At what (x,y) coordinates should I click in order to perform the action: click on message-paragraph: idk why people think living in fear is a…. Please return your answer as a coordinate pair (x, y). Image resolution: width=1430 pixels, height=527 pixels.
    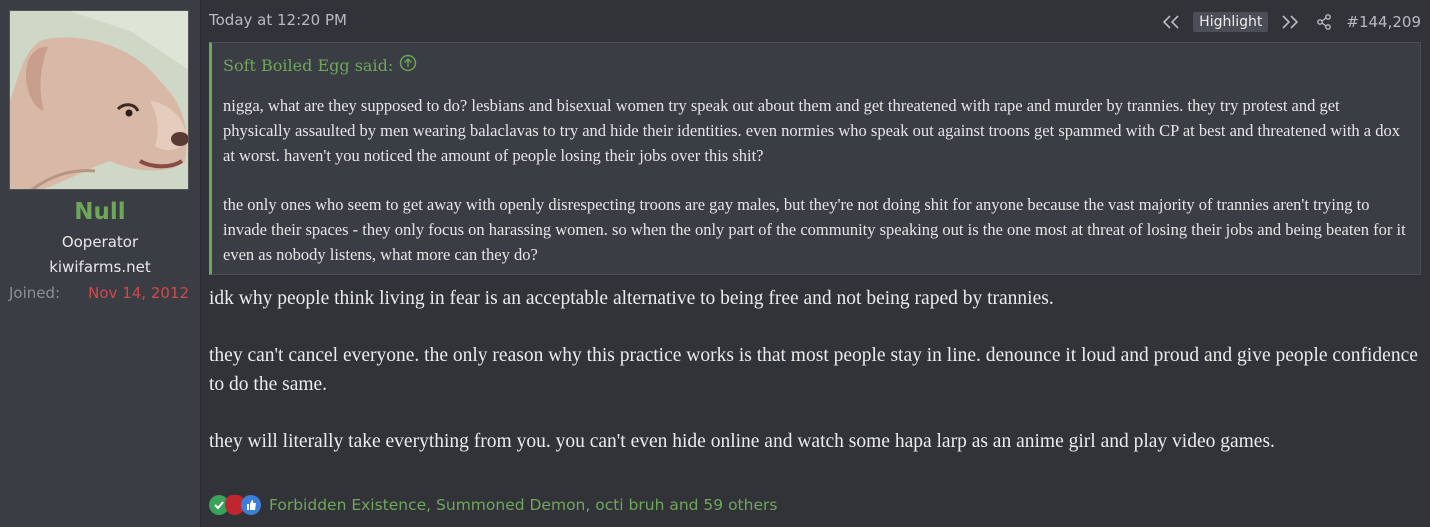
    Looking at the image, I should click on (631, 298).